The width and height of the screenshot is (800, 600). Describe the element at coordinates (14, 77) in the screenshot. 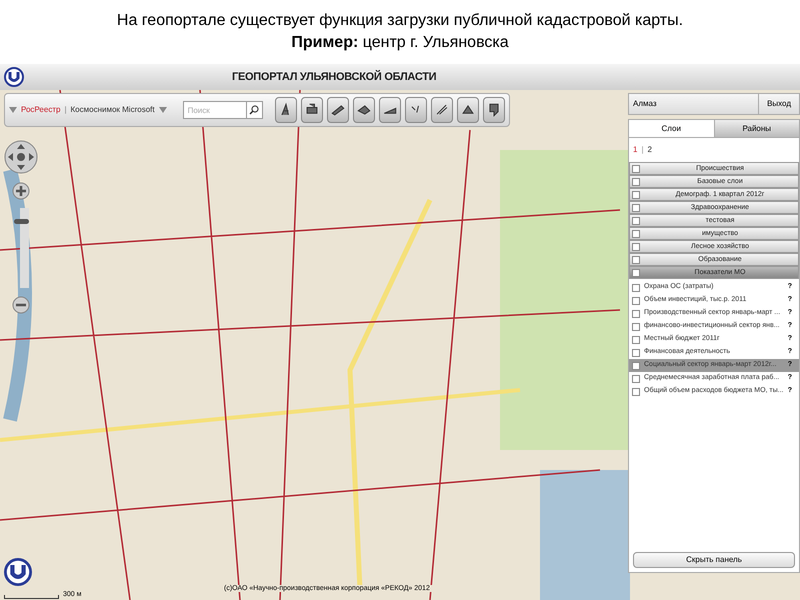

I see `logo-icon` at that location.